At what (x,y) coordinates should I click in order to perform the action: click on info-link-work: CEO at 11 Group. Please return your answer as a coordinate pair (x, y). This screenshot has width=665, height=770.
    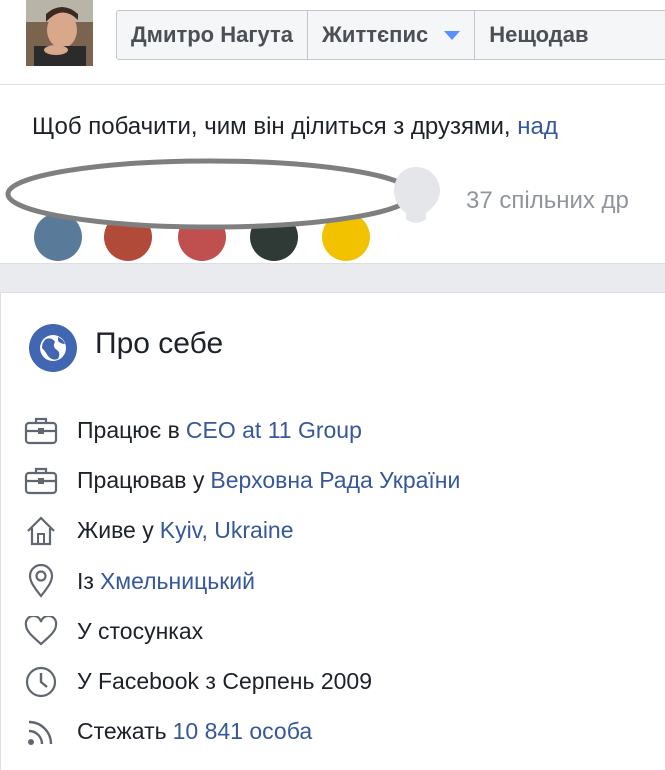
    Looking at the image, I should click on (274, 430).